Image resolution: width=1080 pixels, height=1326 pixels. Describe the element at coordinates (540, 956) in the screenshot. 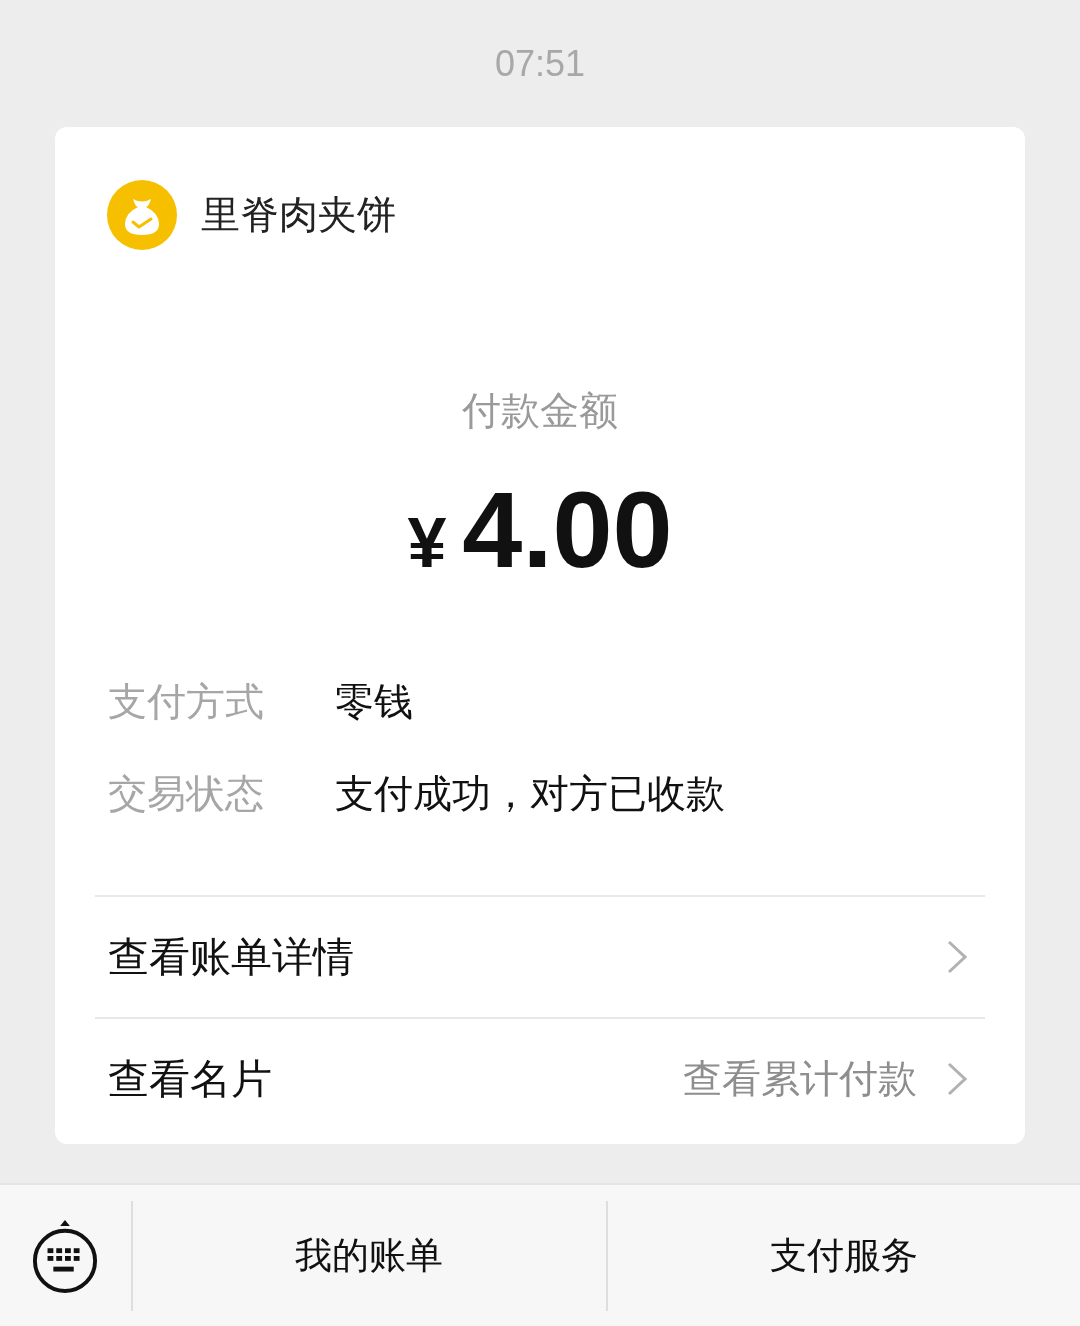

I see `link-row: 查看账单详情` at that location.